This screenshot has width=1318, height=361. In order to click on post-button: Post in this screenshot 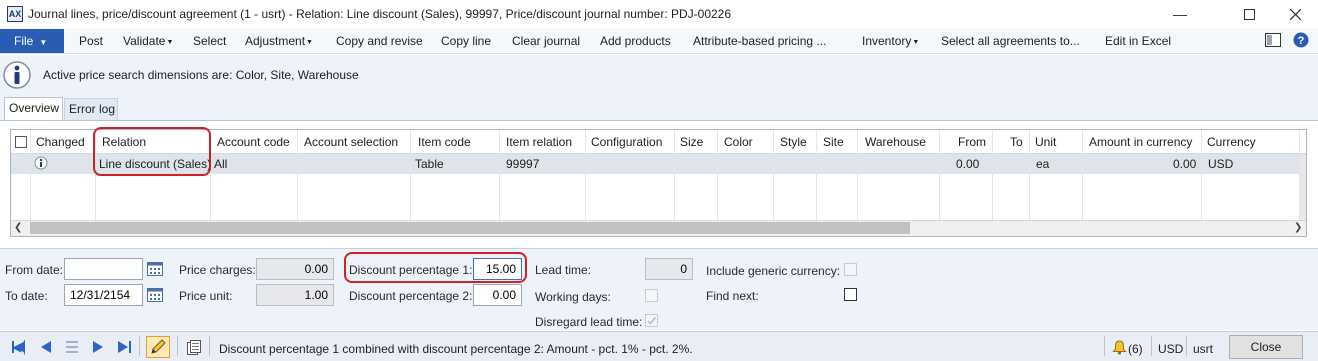, I will do `click(91, 41)`.